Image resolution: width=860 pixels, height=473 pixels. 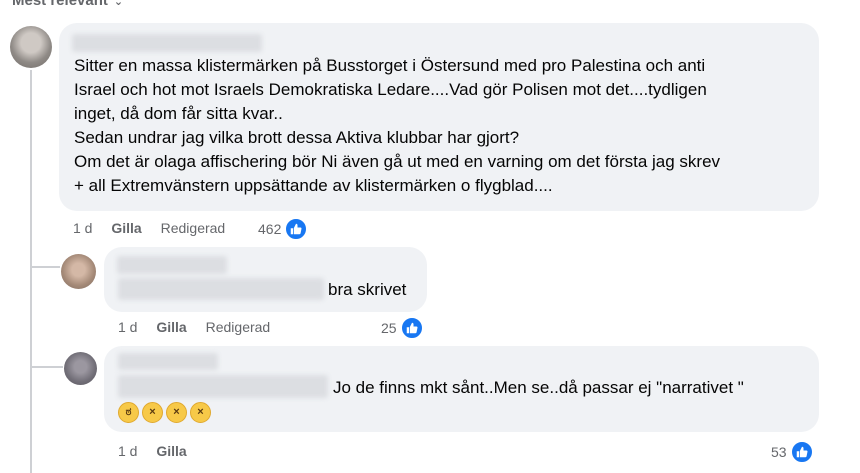 What do you see at coordinates (389, 328) in the screenshot?
I see `reaction-count-value: 25` at bounding box center [389, 328].